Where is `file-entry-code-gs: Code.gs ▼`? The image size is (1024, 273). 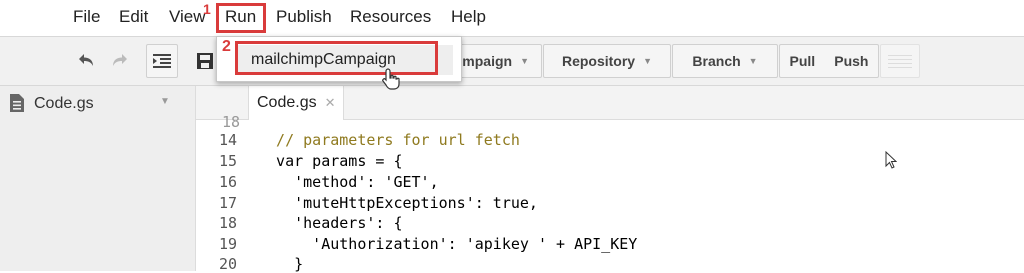 file-entry-code-gs: Code.gs ▼ is located at coordinates (98, 104).